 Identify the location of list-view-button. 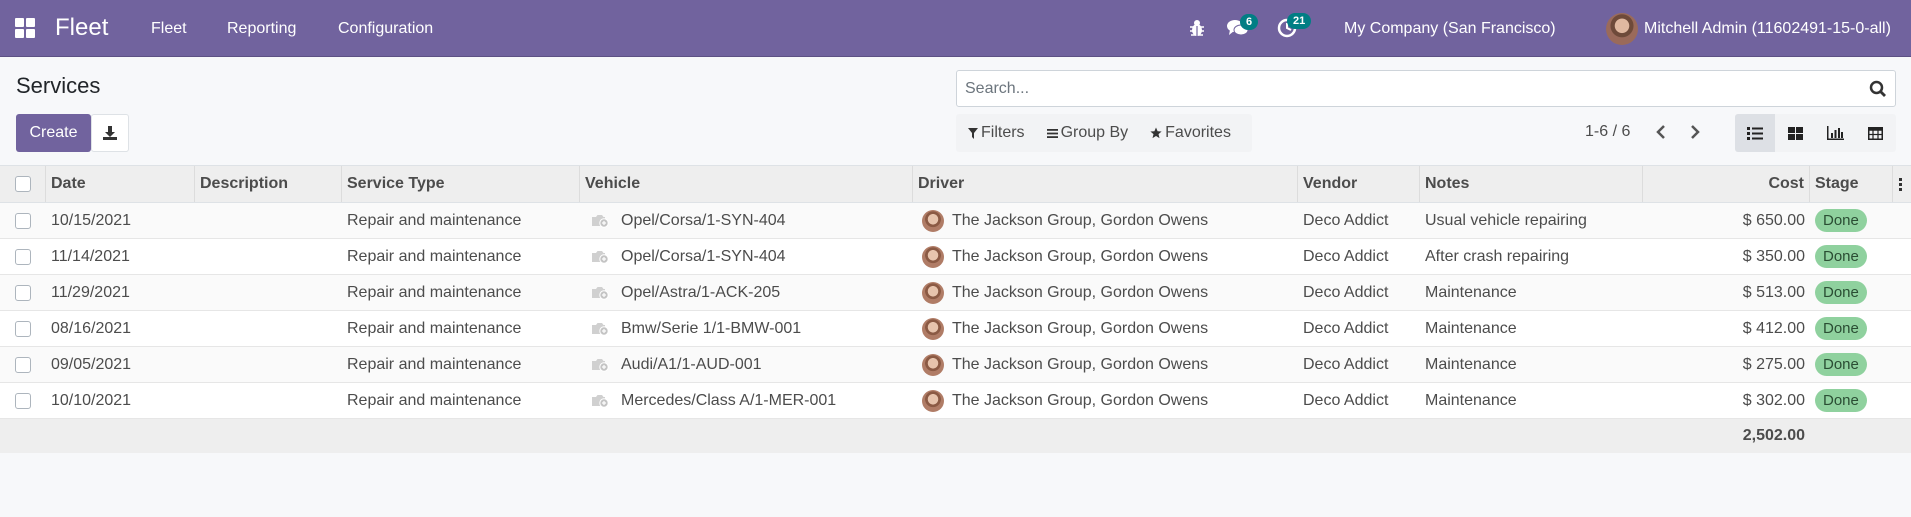
(1755, 133).